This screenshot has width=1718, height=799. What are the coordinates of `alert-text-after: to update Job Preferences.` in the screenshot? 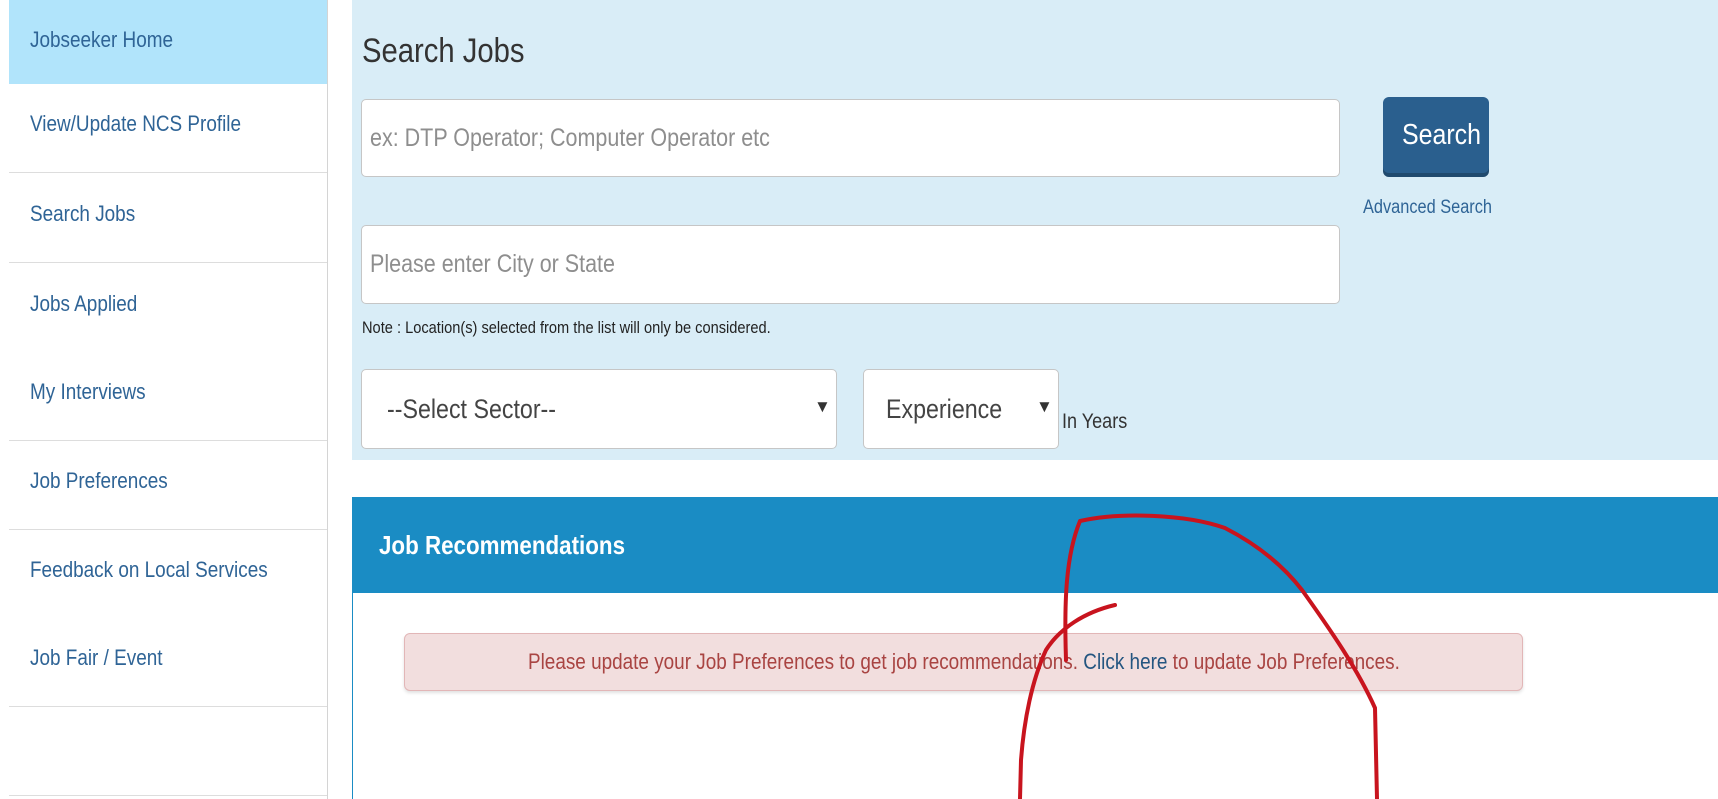 It's located at (1286, 661).